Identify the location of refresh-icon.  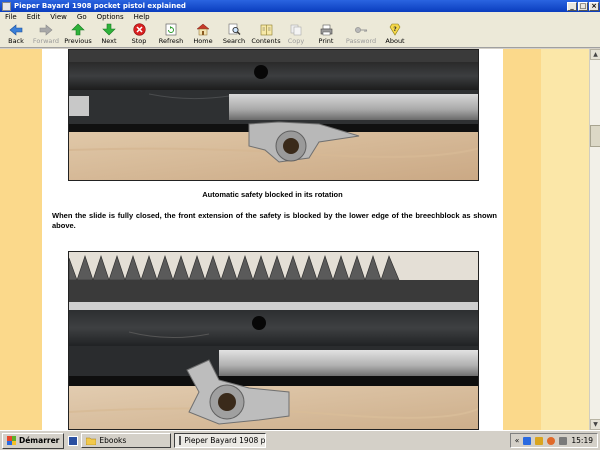
(171, 29).